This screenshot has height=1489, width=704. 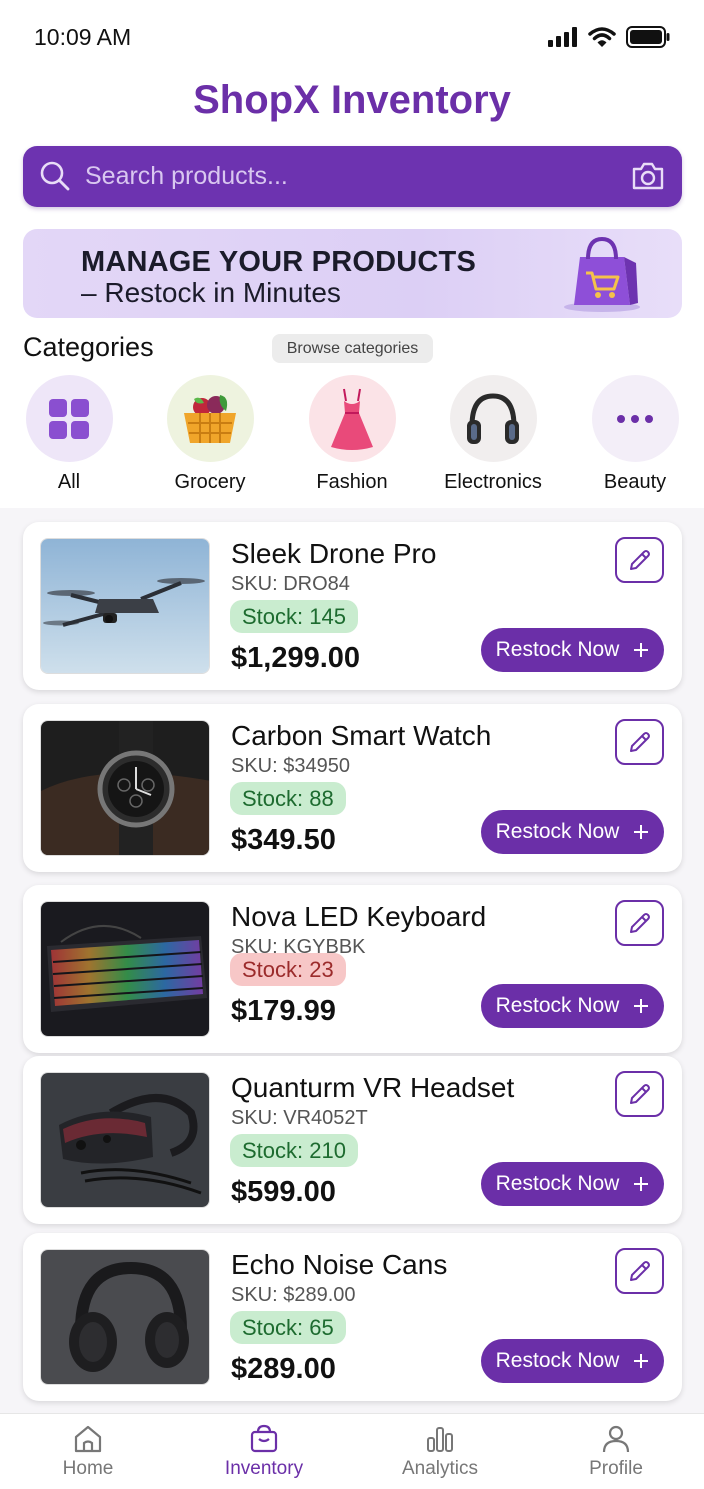 I want to click on product-image-keyboard, so click(x=125, y=969).